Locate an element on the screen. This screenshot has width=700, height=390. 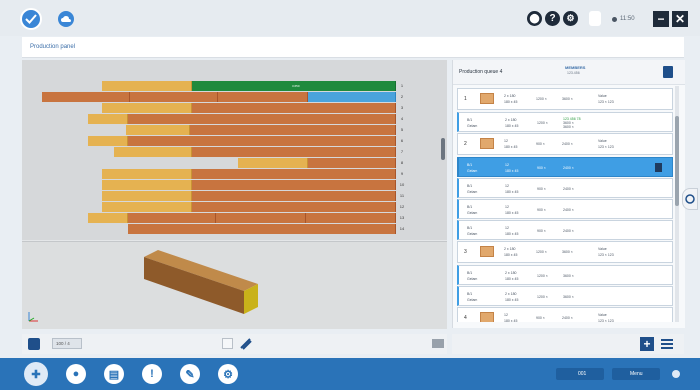
user-icon is located at coordinates (595, 18).